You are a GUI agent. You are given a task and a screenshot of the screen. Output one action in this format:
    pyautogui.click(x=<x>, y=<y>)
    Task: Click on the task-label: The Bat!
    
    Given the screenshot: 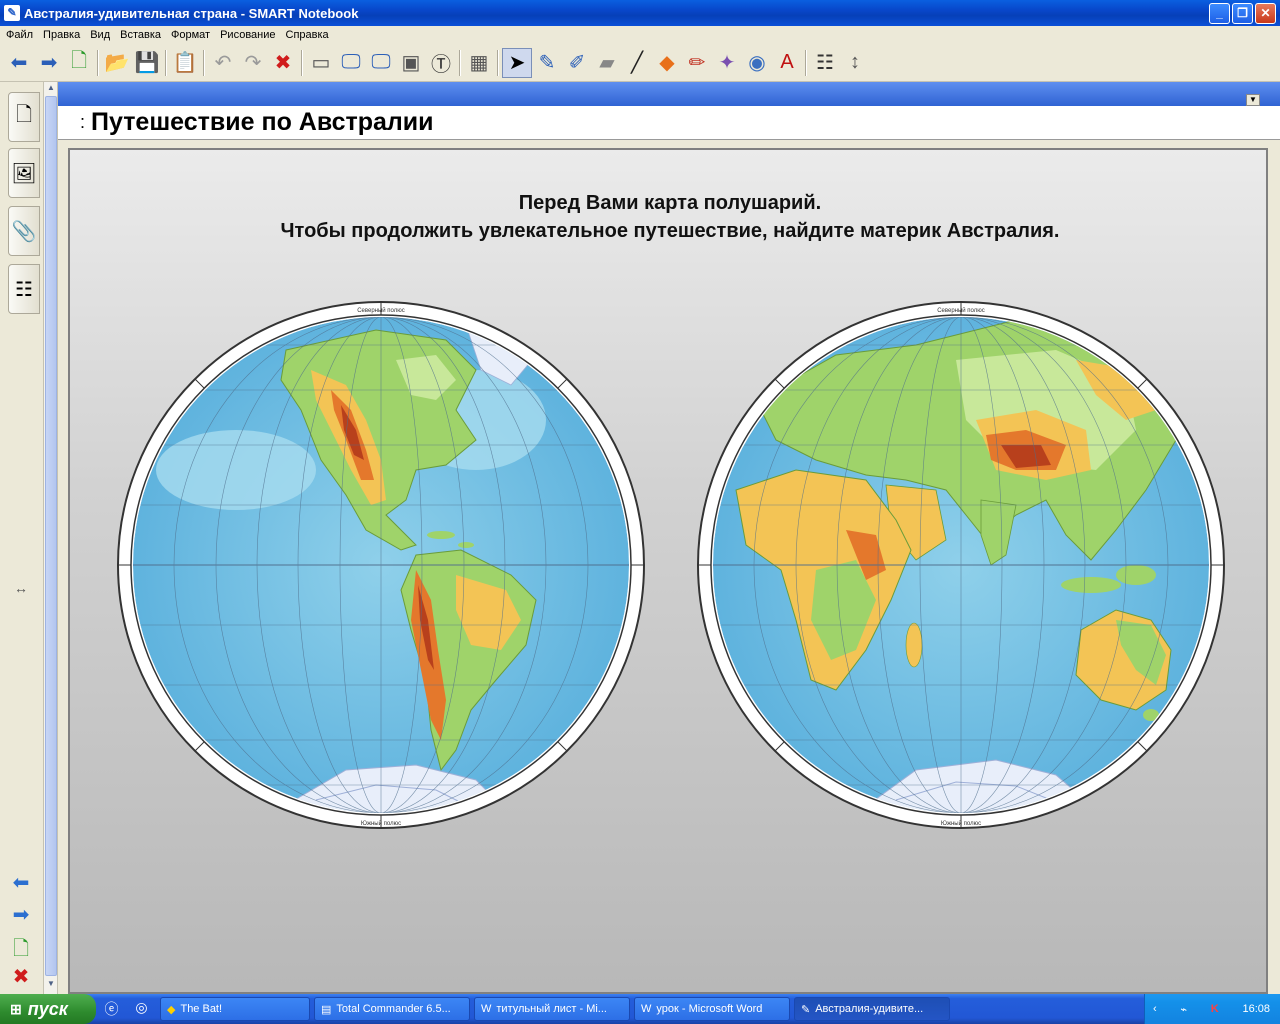 What is the action you would take?
    pyautogui.click(x=201, y=1009)
    